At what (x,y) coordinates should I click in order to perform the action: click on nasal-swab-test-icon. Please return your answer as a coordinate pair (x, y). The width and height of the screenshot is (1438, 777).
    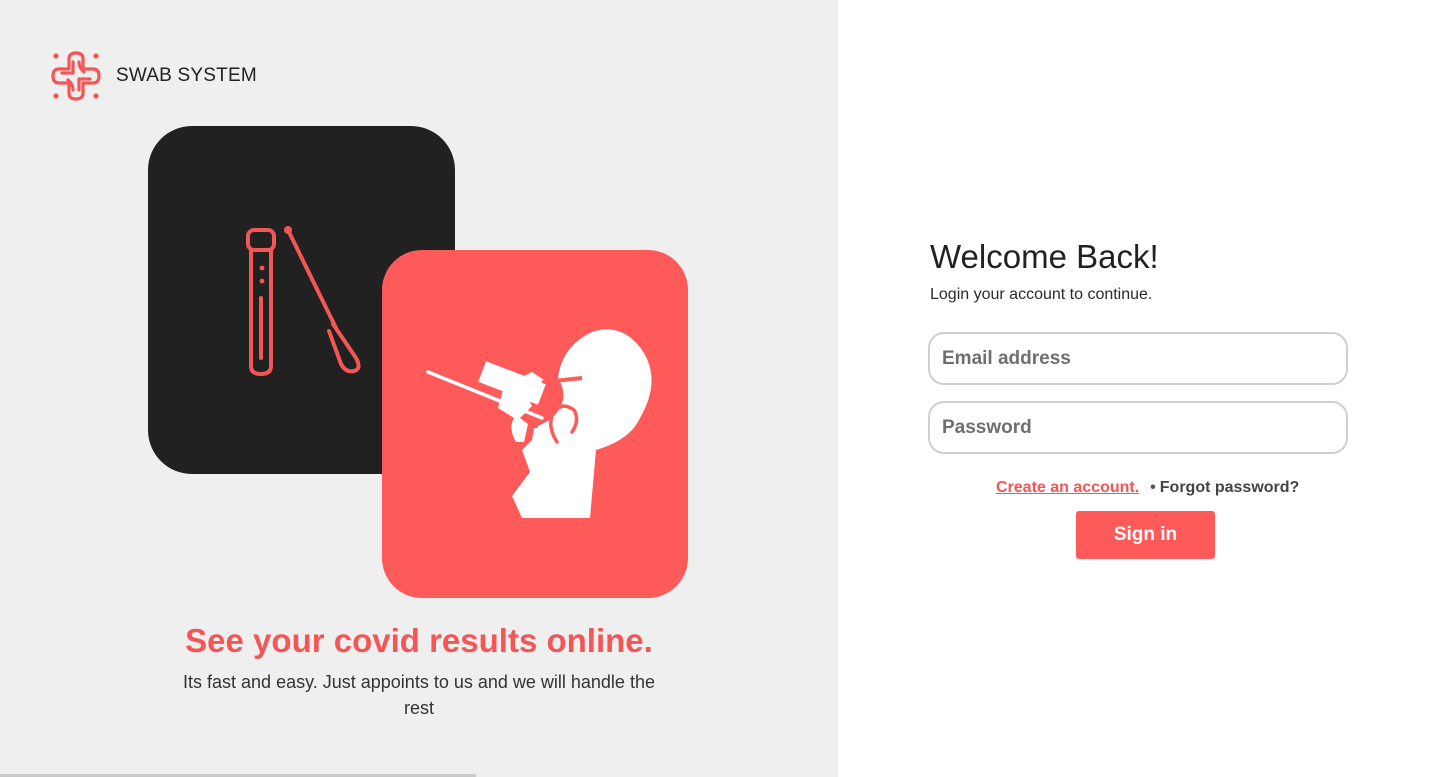
    Looking at the image, I should click on (539, 423).